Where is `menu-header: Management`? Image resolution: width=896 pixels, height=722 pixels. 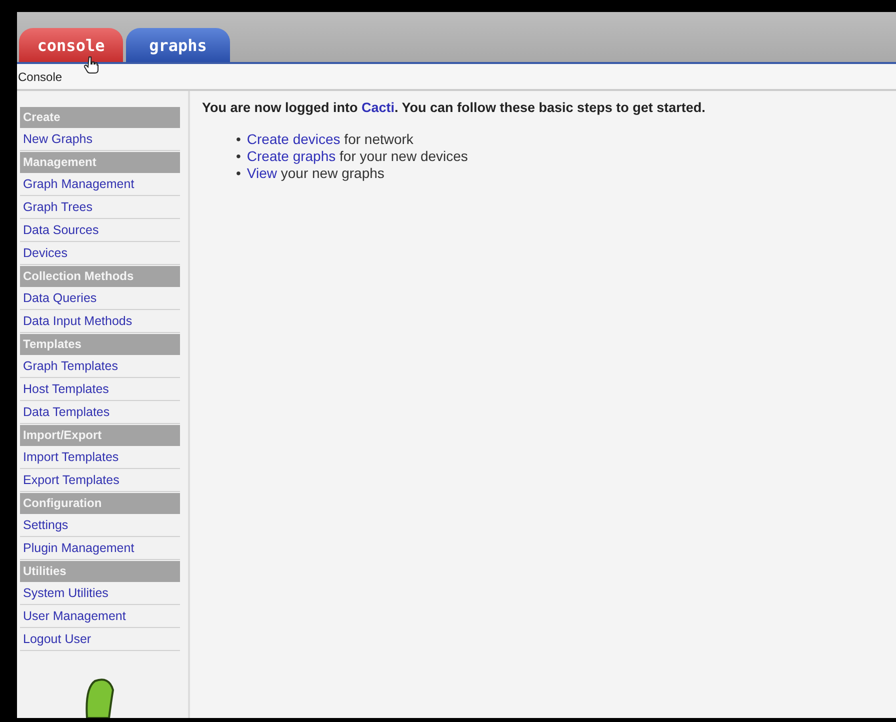
menu-header: Management is located at coordinates (100, 162).